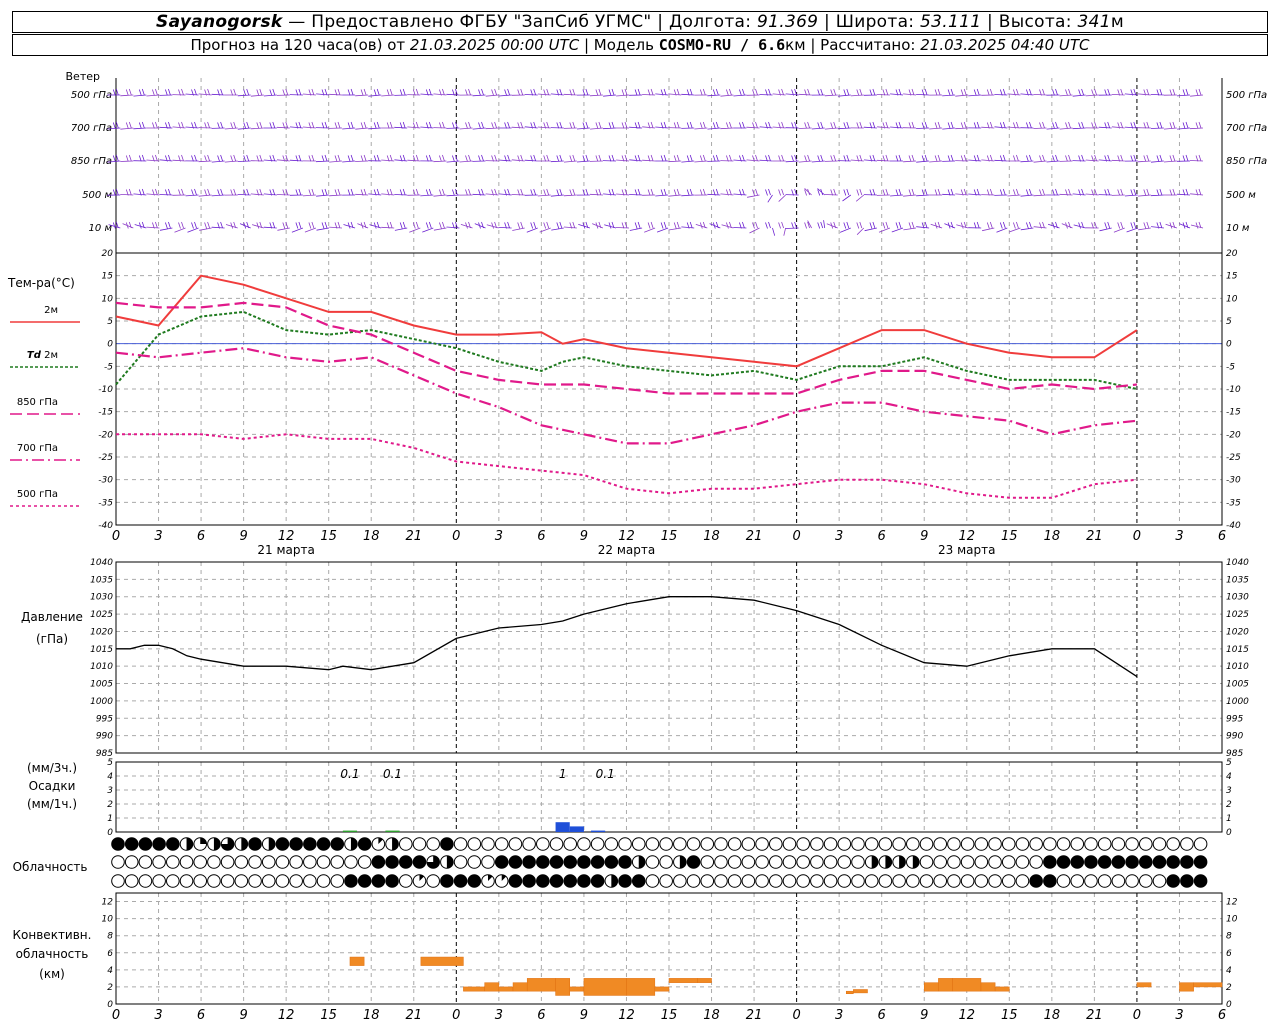  Describe the element at coordinates (1233, 481) in the screenshot. I see `temp-ytick-right: -30` at that location.